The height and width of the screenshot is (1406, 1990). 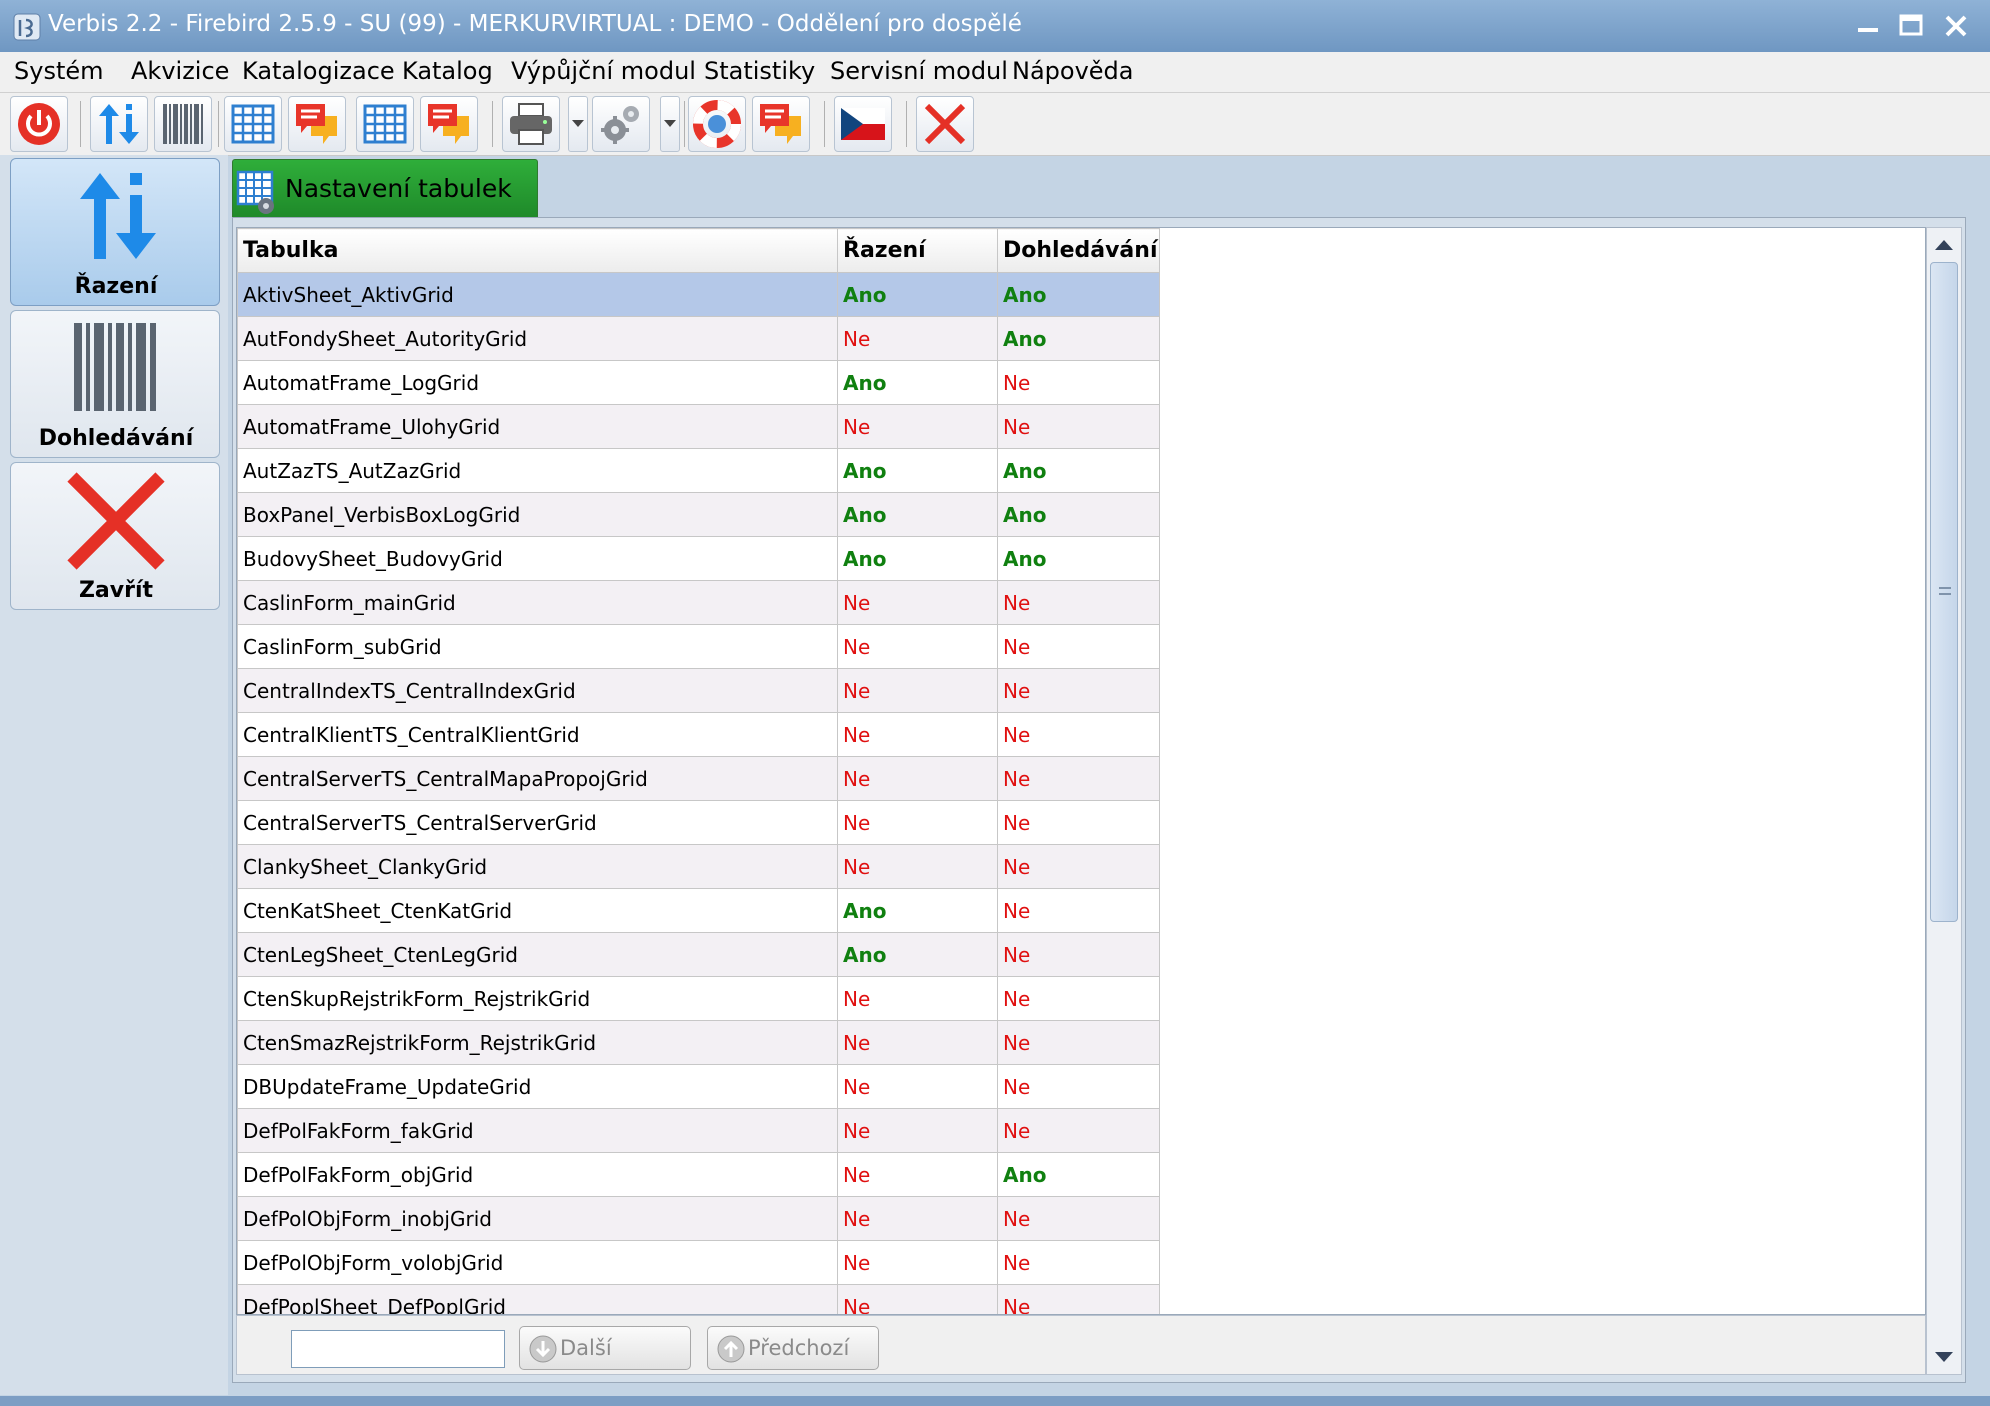 I want to click on toolbar-sort-button, so click(x=119, y=124).